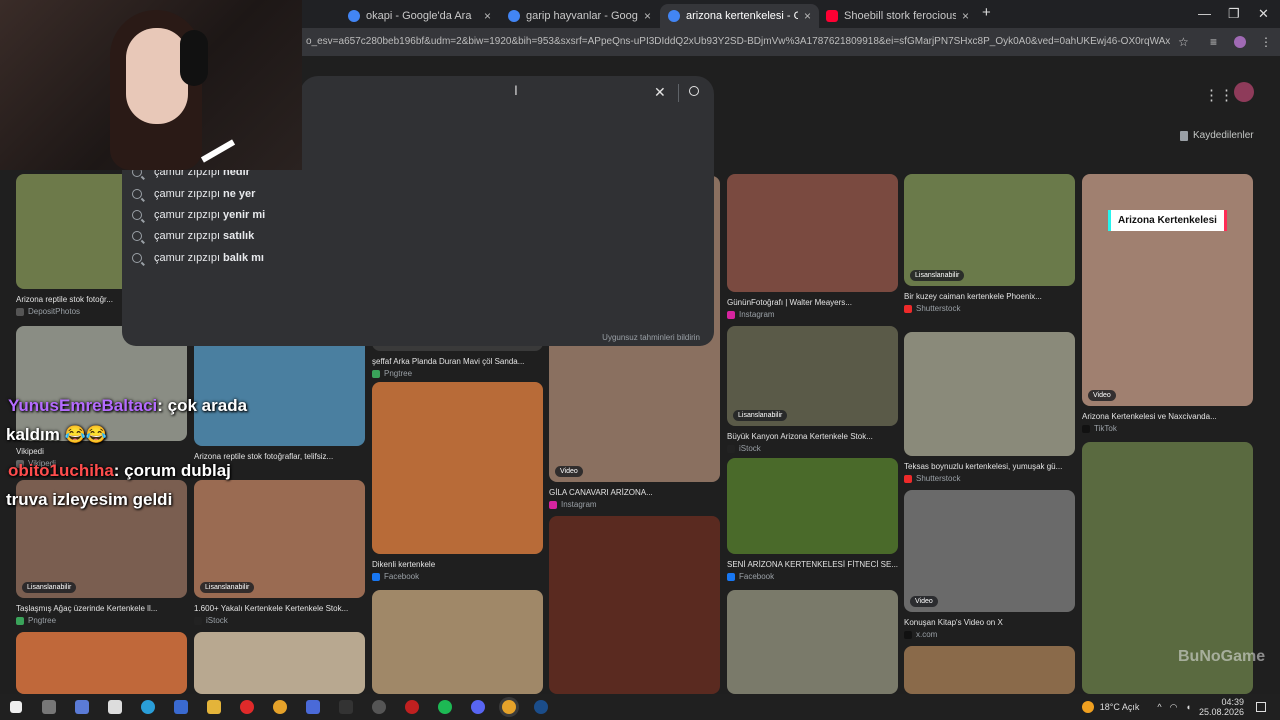 Image resolution: width=1280 pixels, height=720 pixels. Describe the element at coordinates (198, 258) in the screenshot. I see `suggestion-item: çamur zıpzıpı balık mı` at that location.